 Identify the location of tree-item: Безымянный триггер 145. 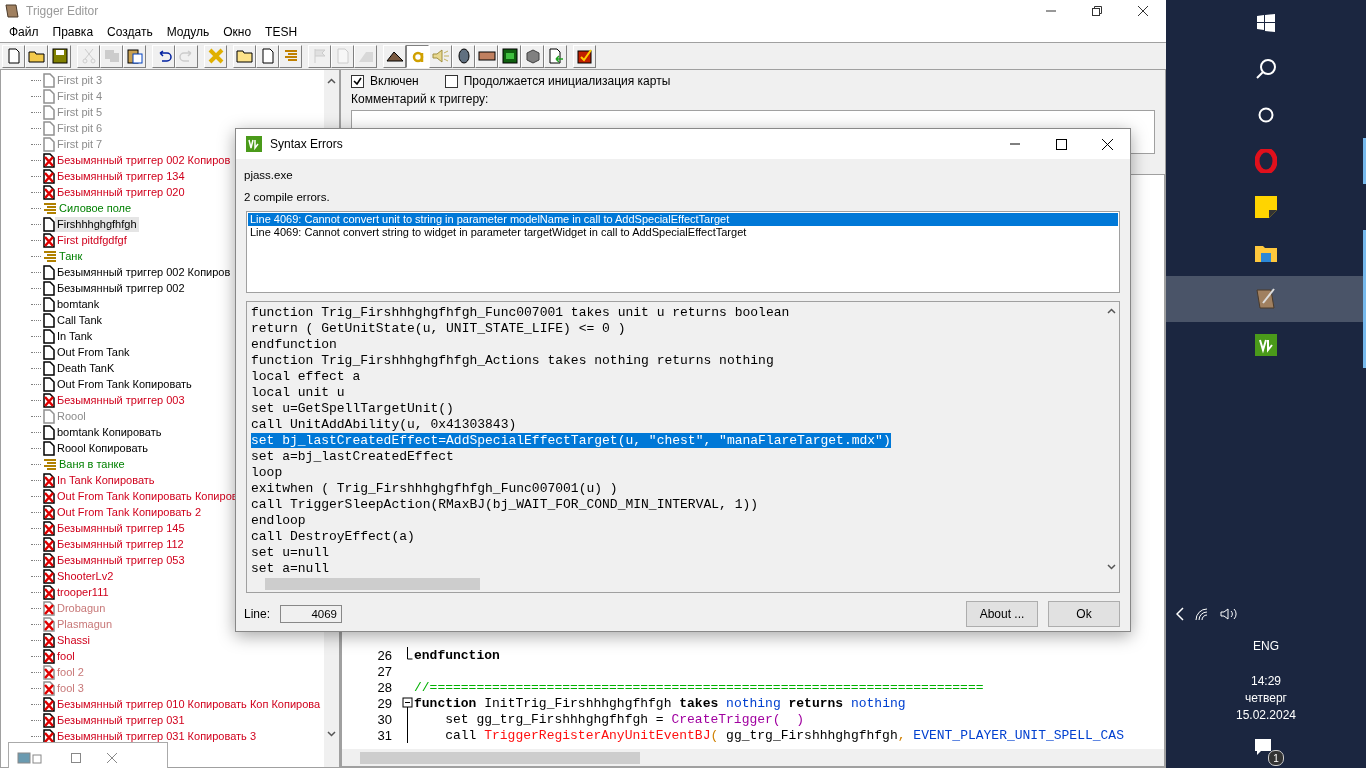
(121, 528).